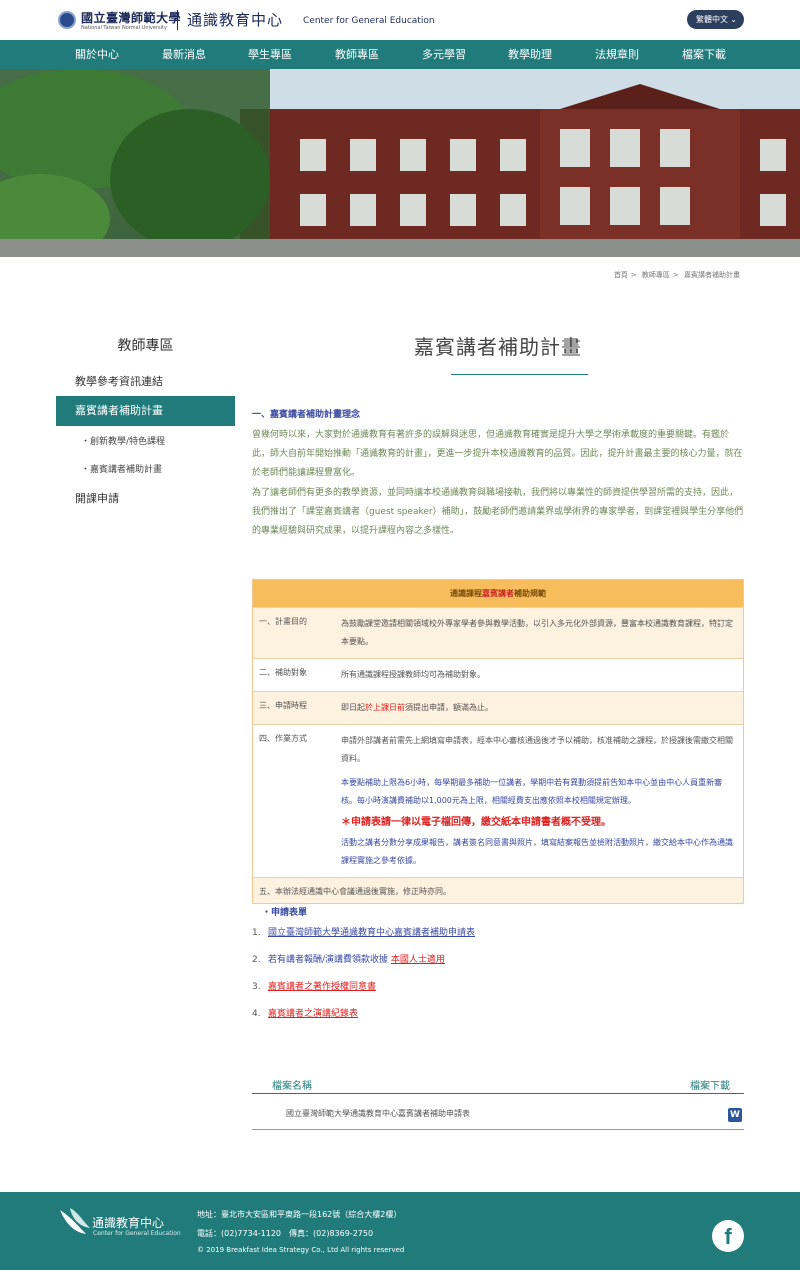 This screenshot has width=800, height=1270. I want to click on file-name: 國立臺灣師範大學通識教育中心嘉賓講者補助申請表, so click(378, 1113).